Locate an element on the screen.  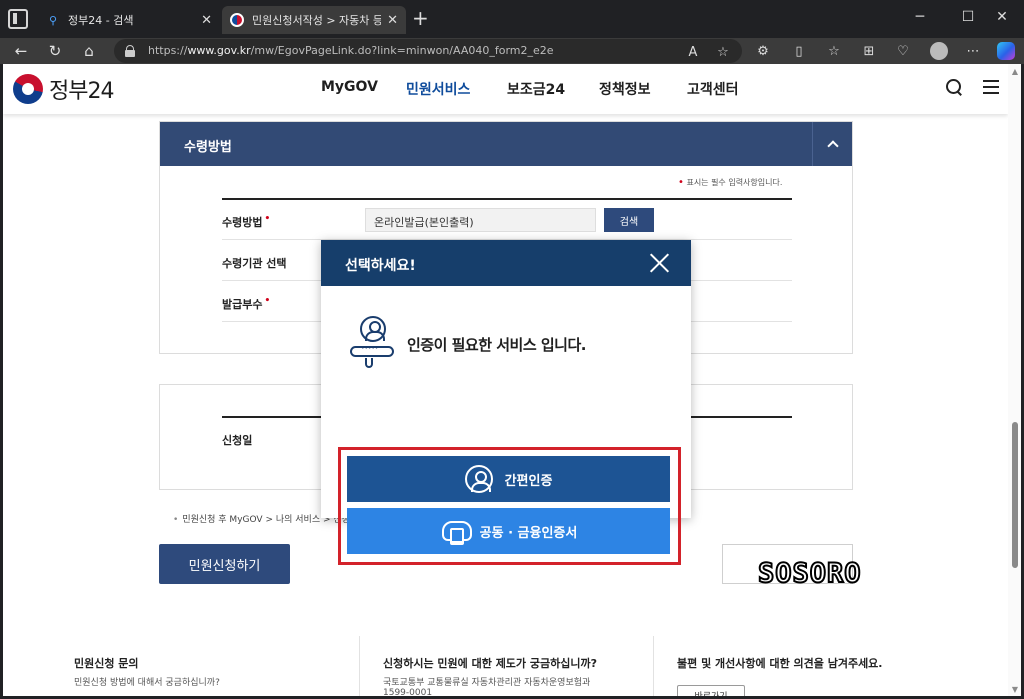
highlight-box is located at coordinates (509, 506).